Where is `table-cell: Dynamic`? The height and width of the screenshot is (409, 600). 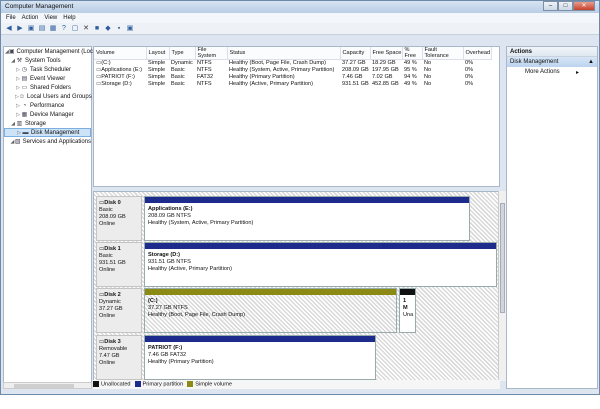
table-cell: Dynamic is located at coordinates (182, 63).